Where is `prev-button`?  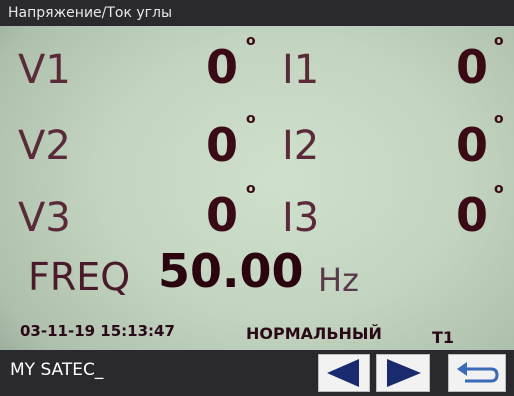 prev-button is located at coordinates (344, 373).